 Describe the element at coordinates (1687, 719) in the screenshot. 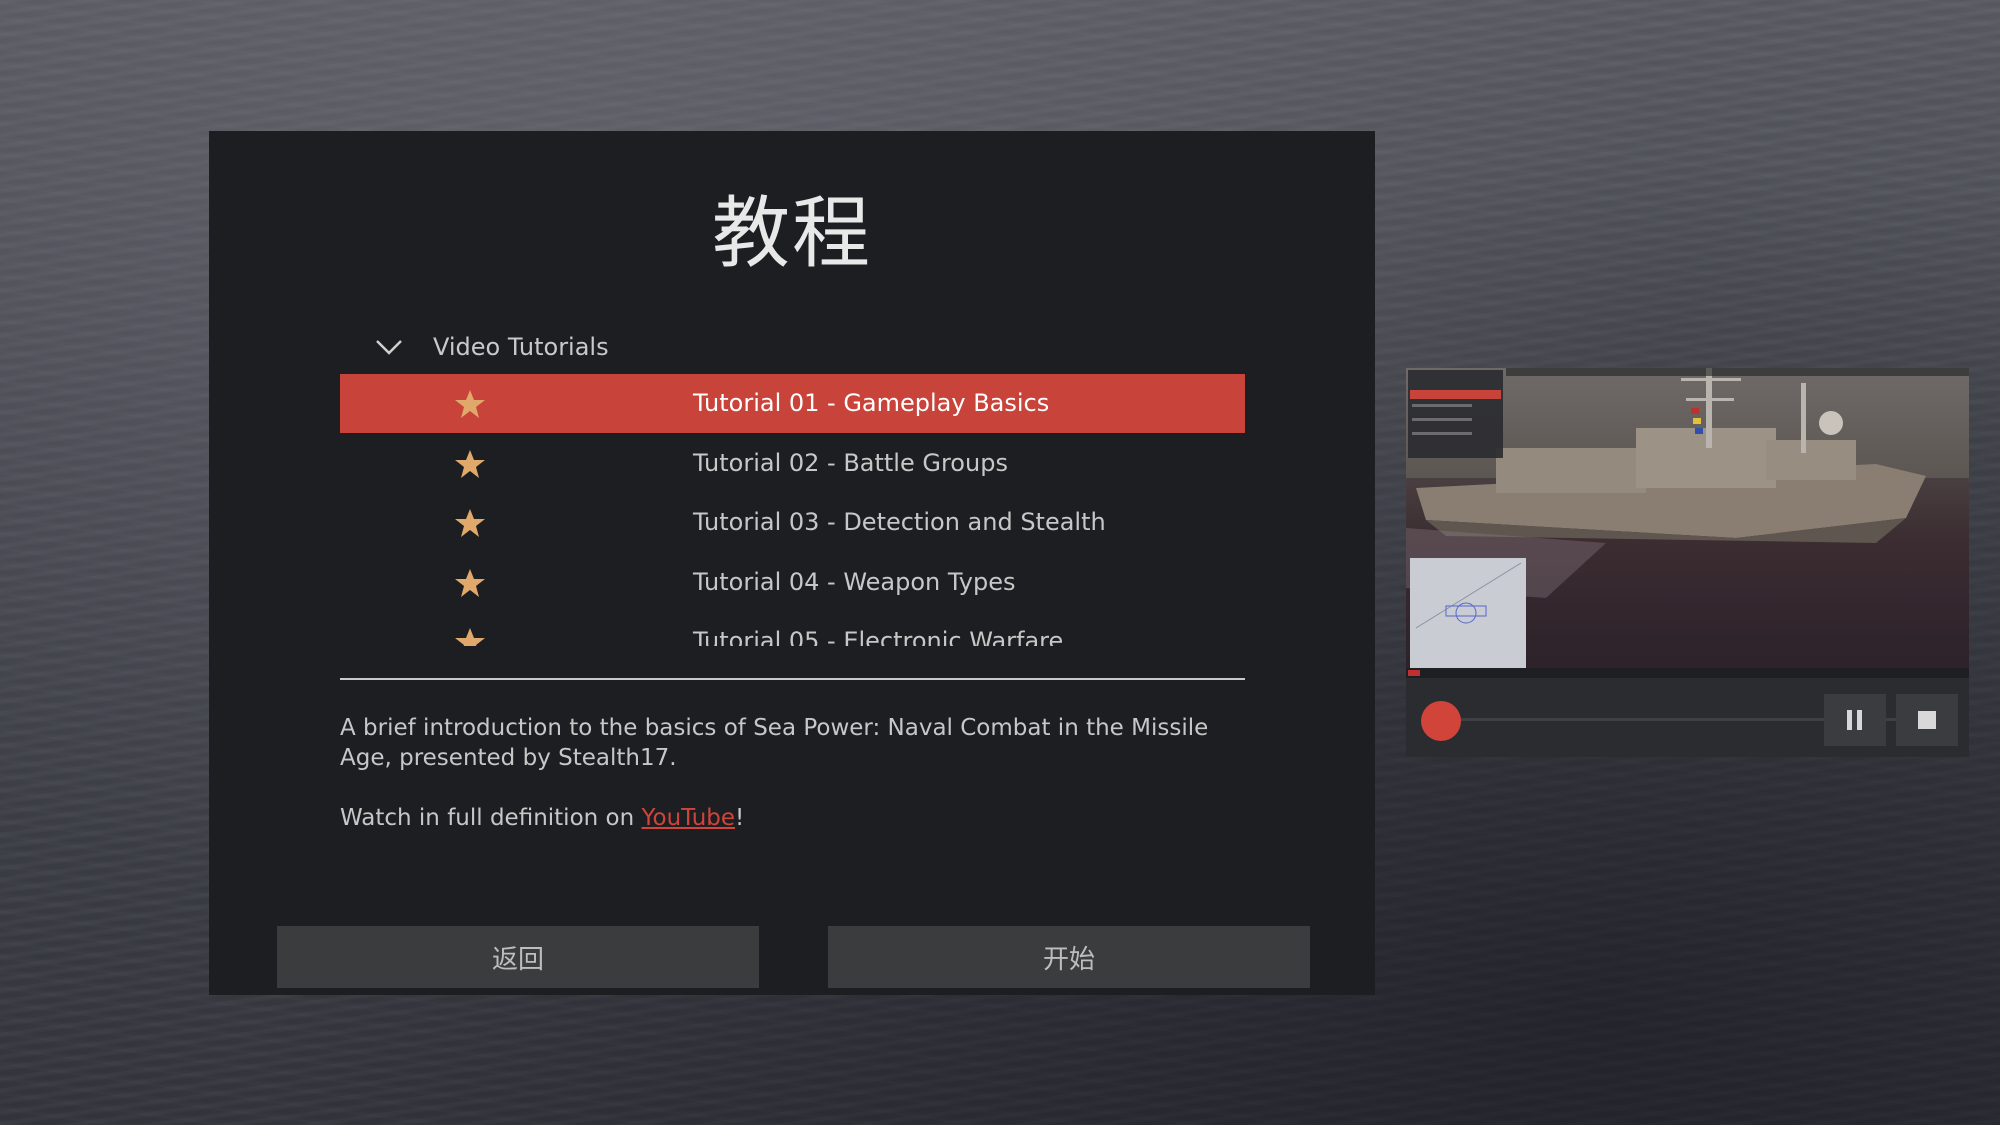

I see `video-controls` at that location.